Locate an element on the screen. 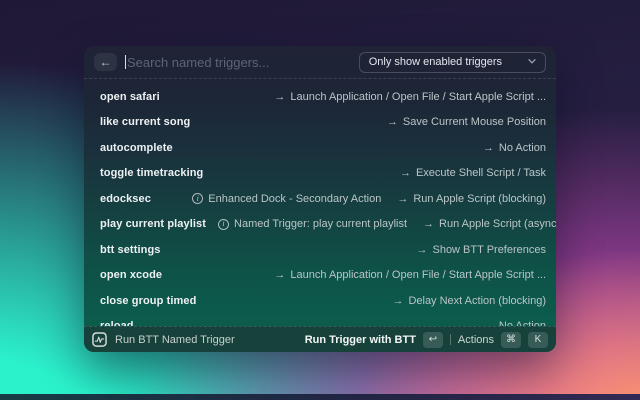 The width and height of the screenshot is (640, 400). filter-dropdown: Only show enabled triggers is located at coordinates (452, 62).